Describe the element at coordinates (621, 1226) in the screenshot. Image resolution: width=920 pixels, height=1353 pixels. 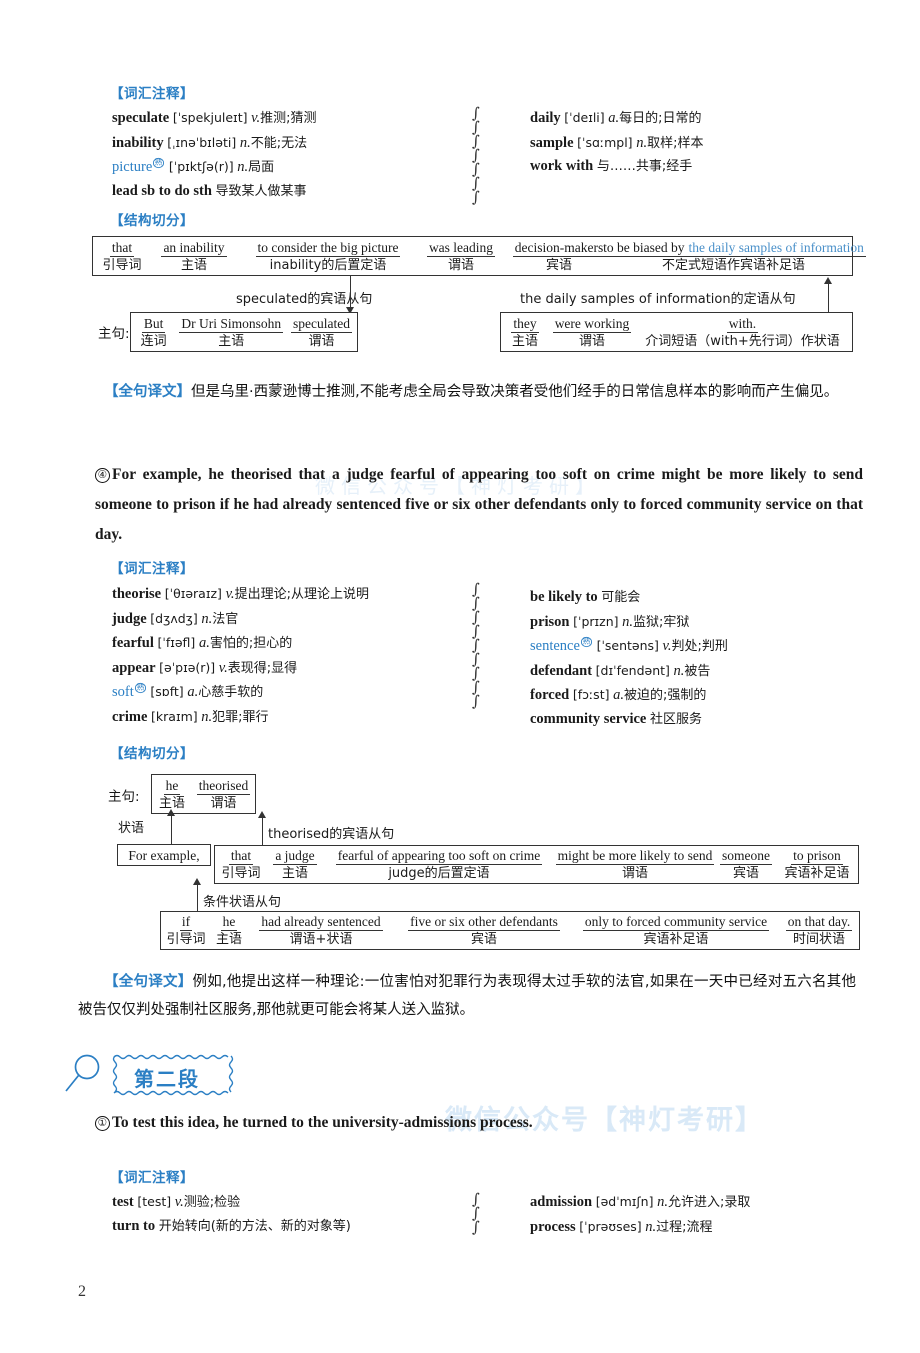
I see `vocab-item: process [ˈprəʊses] n.过程;流程` at that location.